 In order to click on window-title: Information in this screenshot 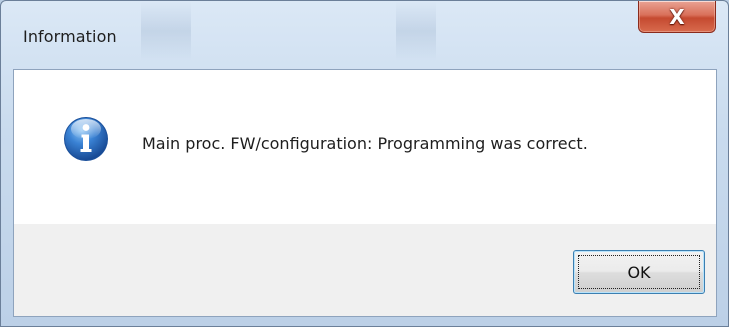, I will do `click(70, 36)`.